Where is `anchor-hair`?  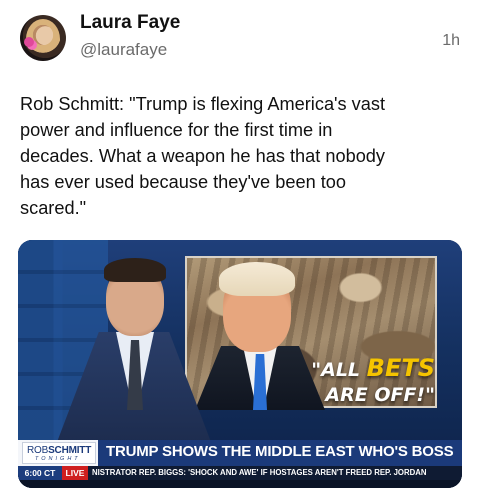 anchor-hair is located at coordinates (135, 270).